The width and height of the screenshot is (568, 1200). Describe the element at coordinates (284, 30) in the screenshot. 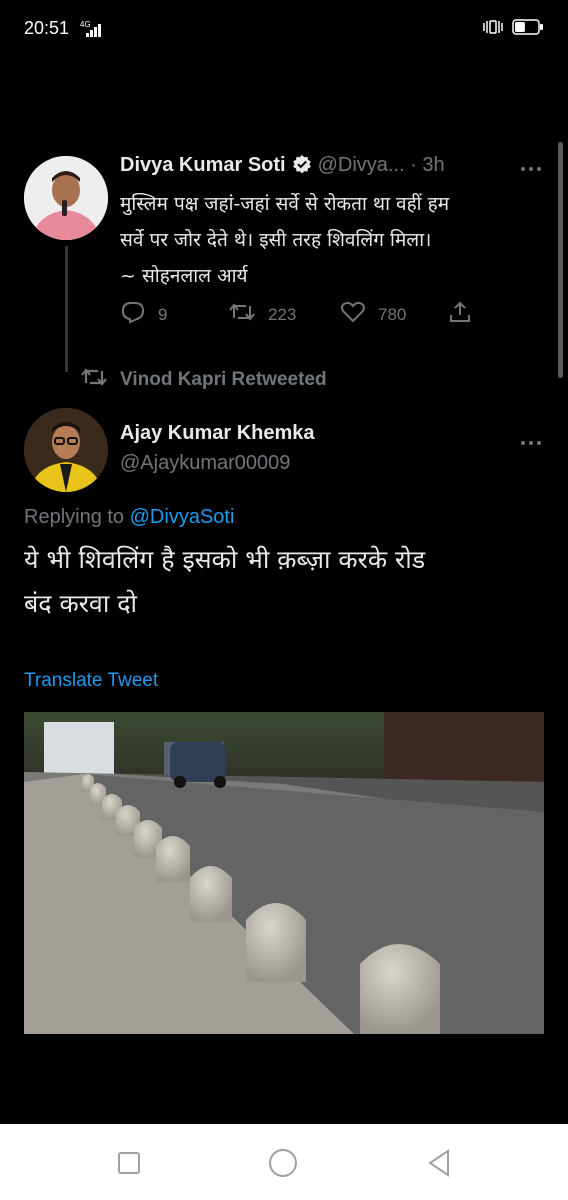

I see `status-bar: 20:51 4G` at that location.